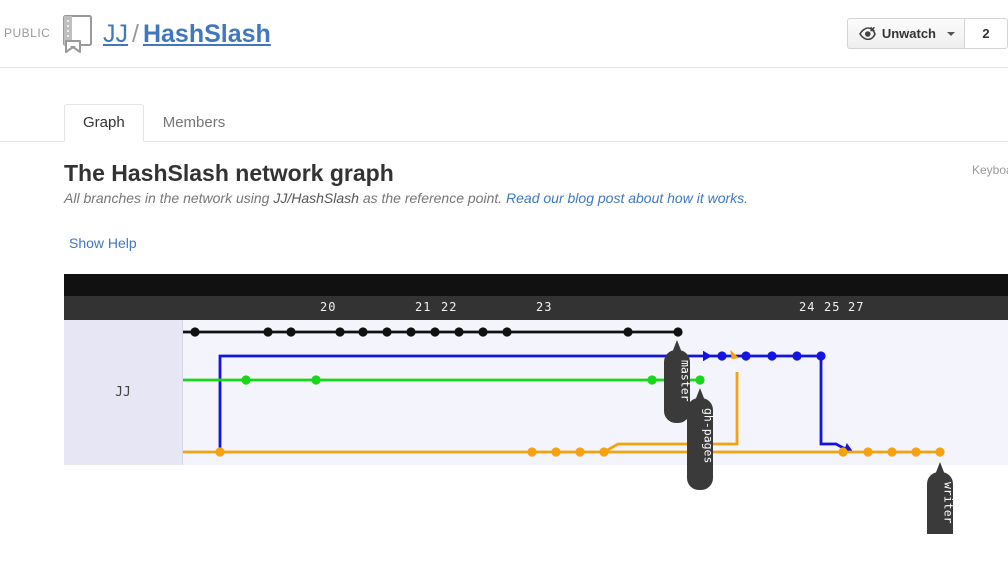 The height and width of the screenshot is (582, 1008). What do you see at coordinates (504, 122) in the screenshot?
I see `tab-bar: Graph Members` at bounding box center [504, 122].